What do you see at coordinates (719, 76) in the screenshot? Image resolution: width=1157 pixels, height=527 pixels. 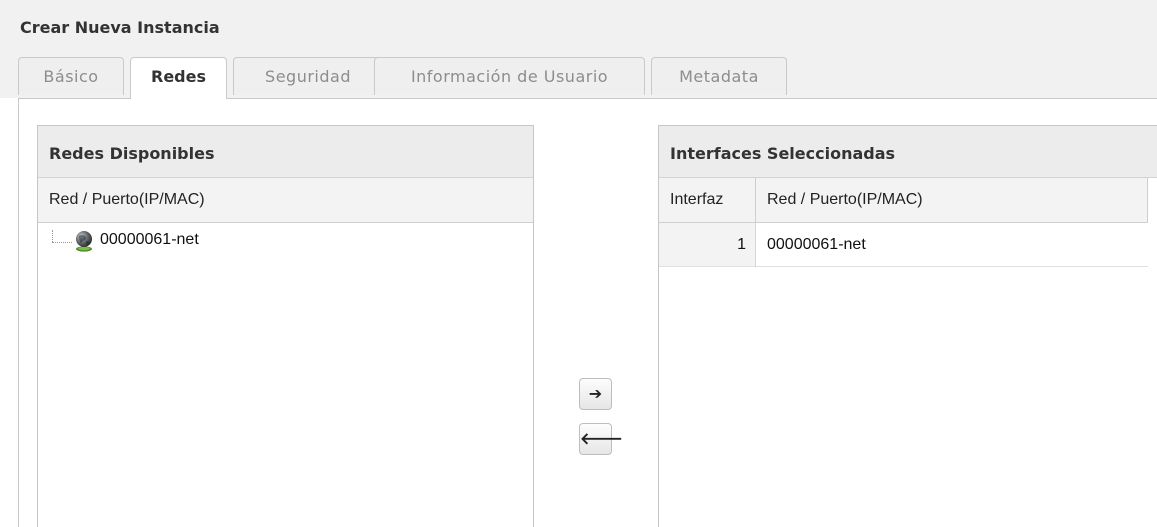 I see `tab-metadata: Metadata` at bounding box center [719, 76].